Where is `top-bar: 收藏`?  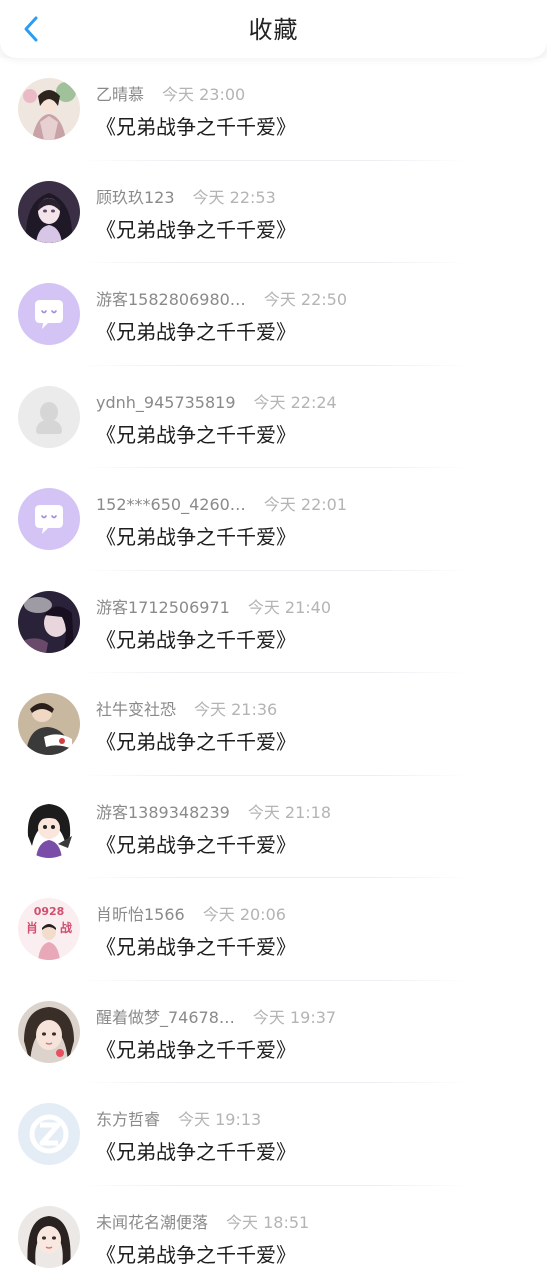 top-bar: 收藏 is located at coordinates (273, 29).